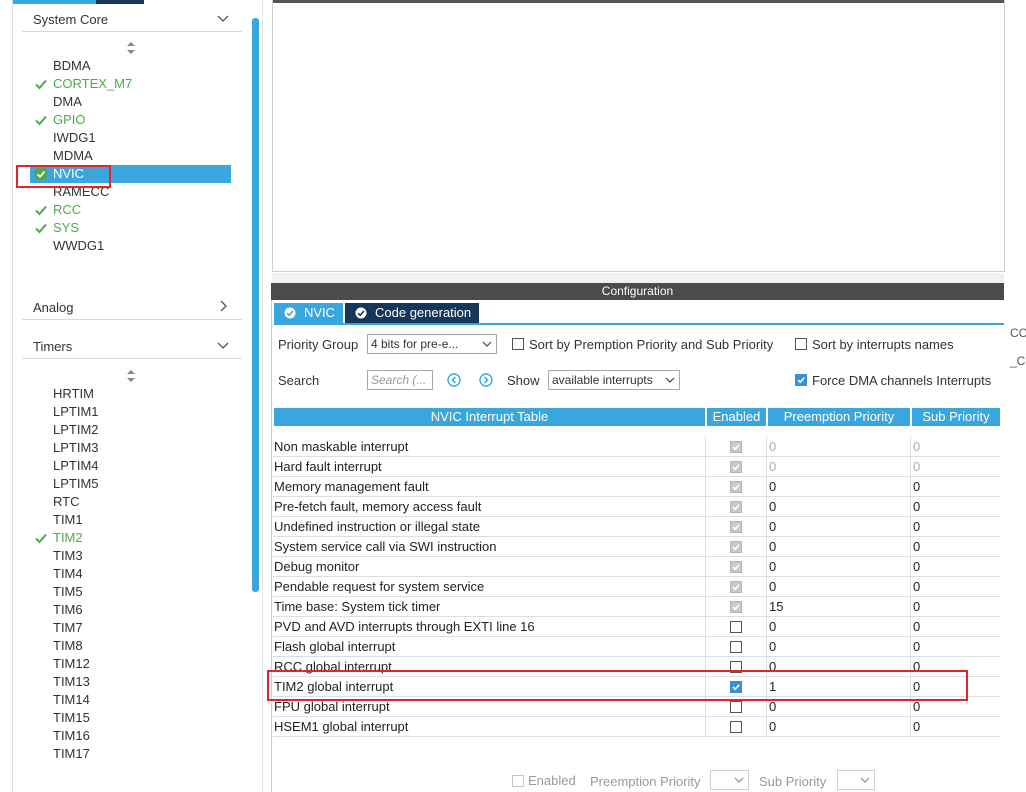 The image size is (1026, 792). What do you see at coordinates (801, 344) in the screenshot?
I see `sort-names-checkbox` at bounding box center [801, 344].